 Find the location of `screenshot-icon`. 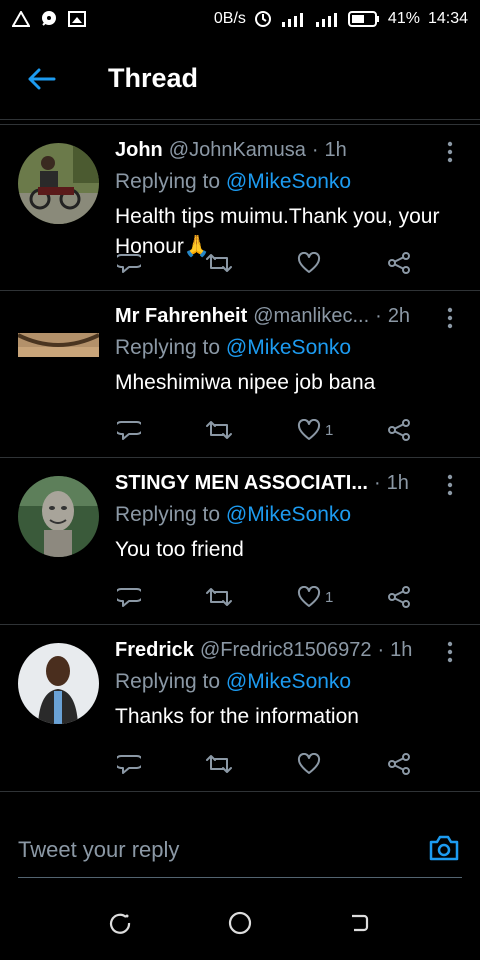

screenshot-icon is located at coordinates (77, 19).